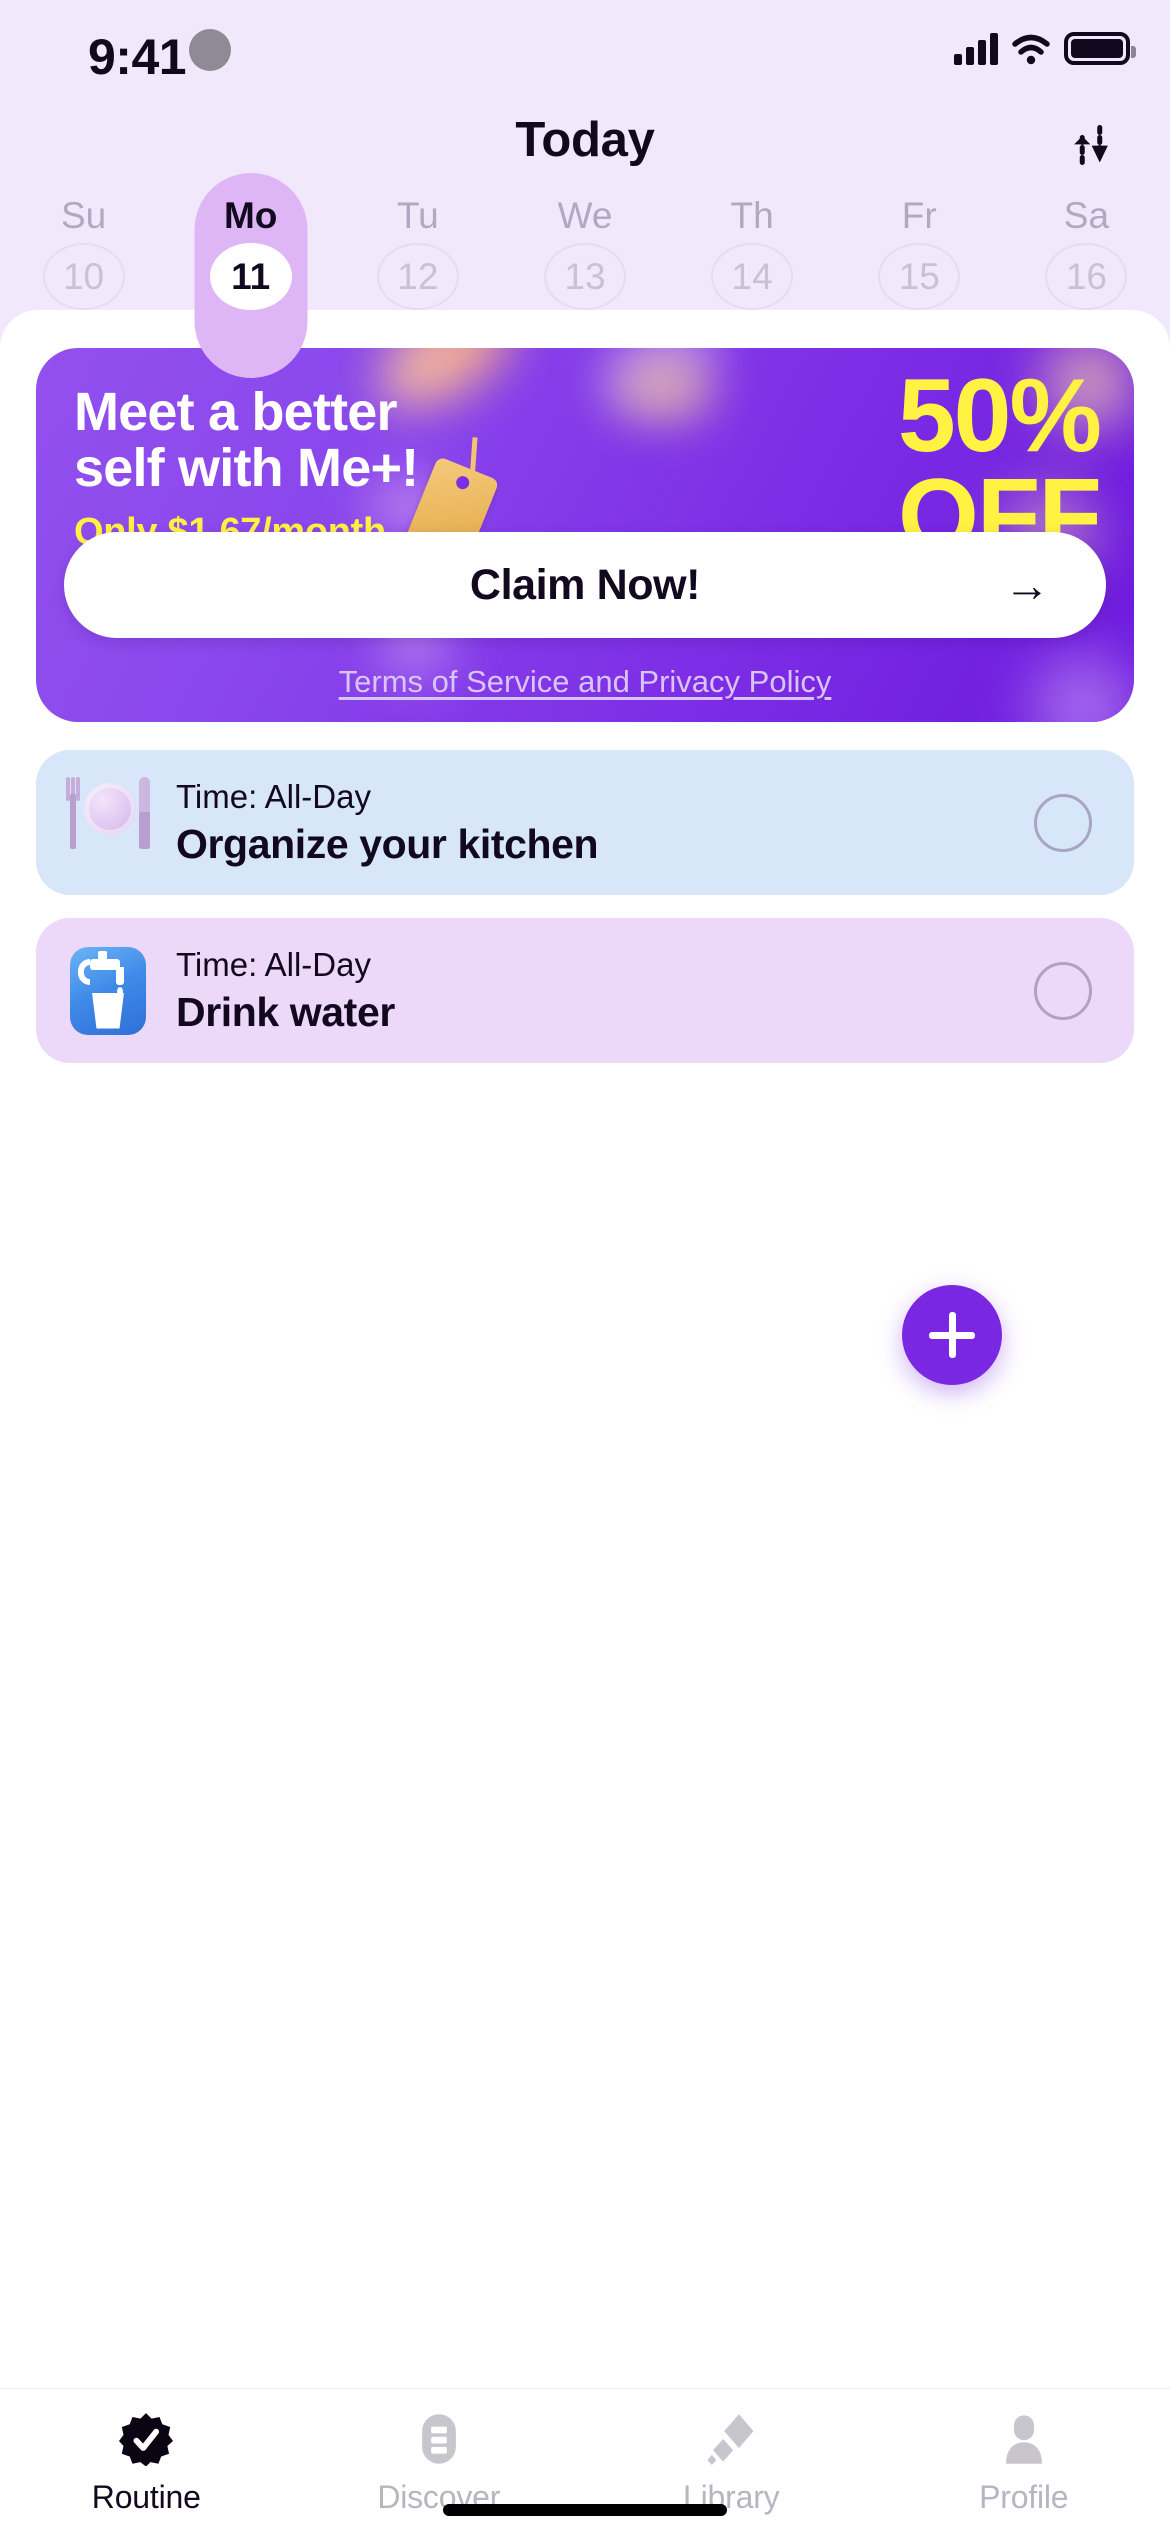 Image resolution: width=1170 pixels, height=2532 pixels. I want to click on day-cell-fr: Fr 15, so click(919, 252).